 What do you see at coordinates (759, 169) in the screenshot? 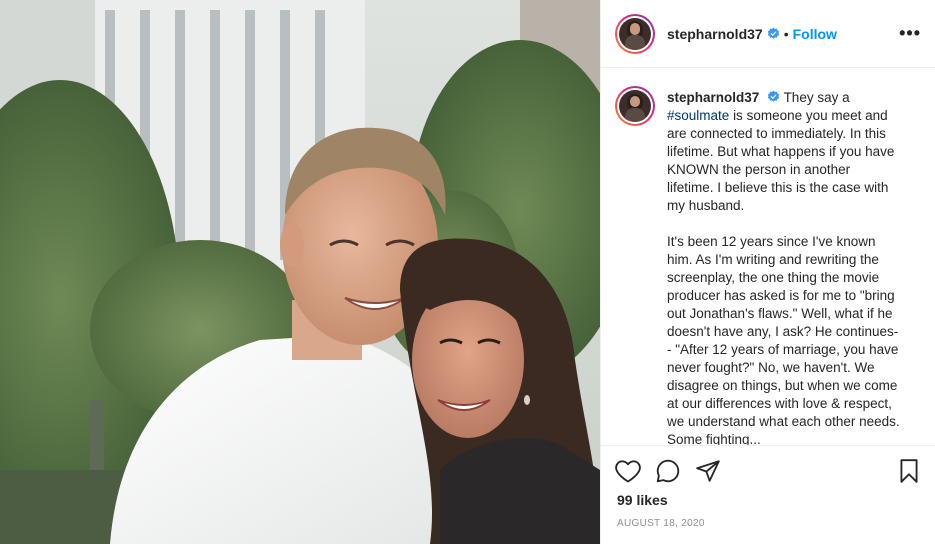
I see `caption-line: KNOWN the person in another` at bounding box center [759, 169].